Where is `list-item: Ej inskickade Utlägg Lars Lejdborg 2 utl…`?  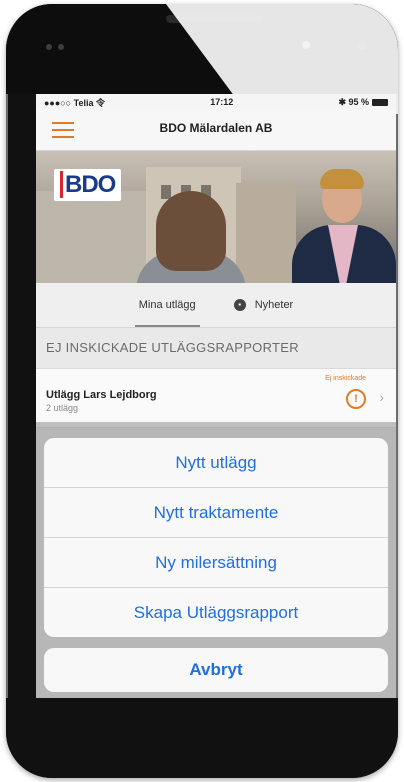 list-item: Ej inskickade Utlägg Lars Lejdborg 2 utl… is located at coordinates (216, 398).